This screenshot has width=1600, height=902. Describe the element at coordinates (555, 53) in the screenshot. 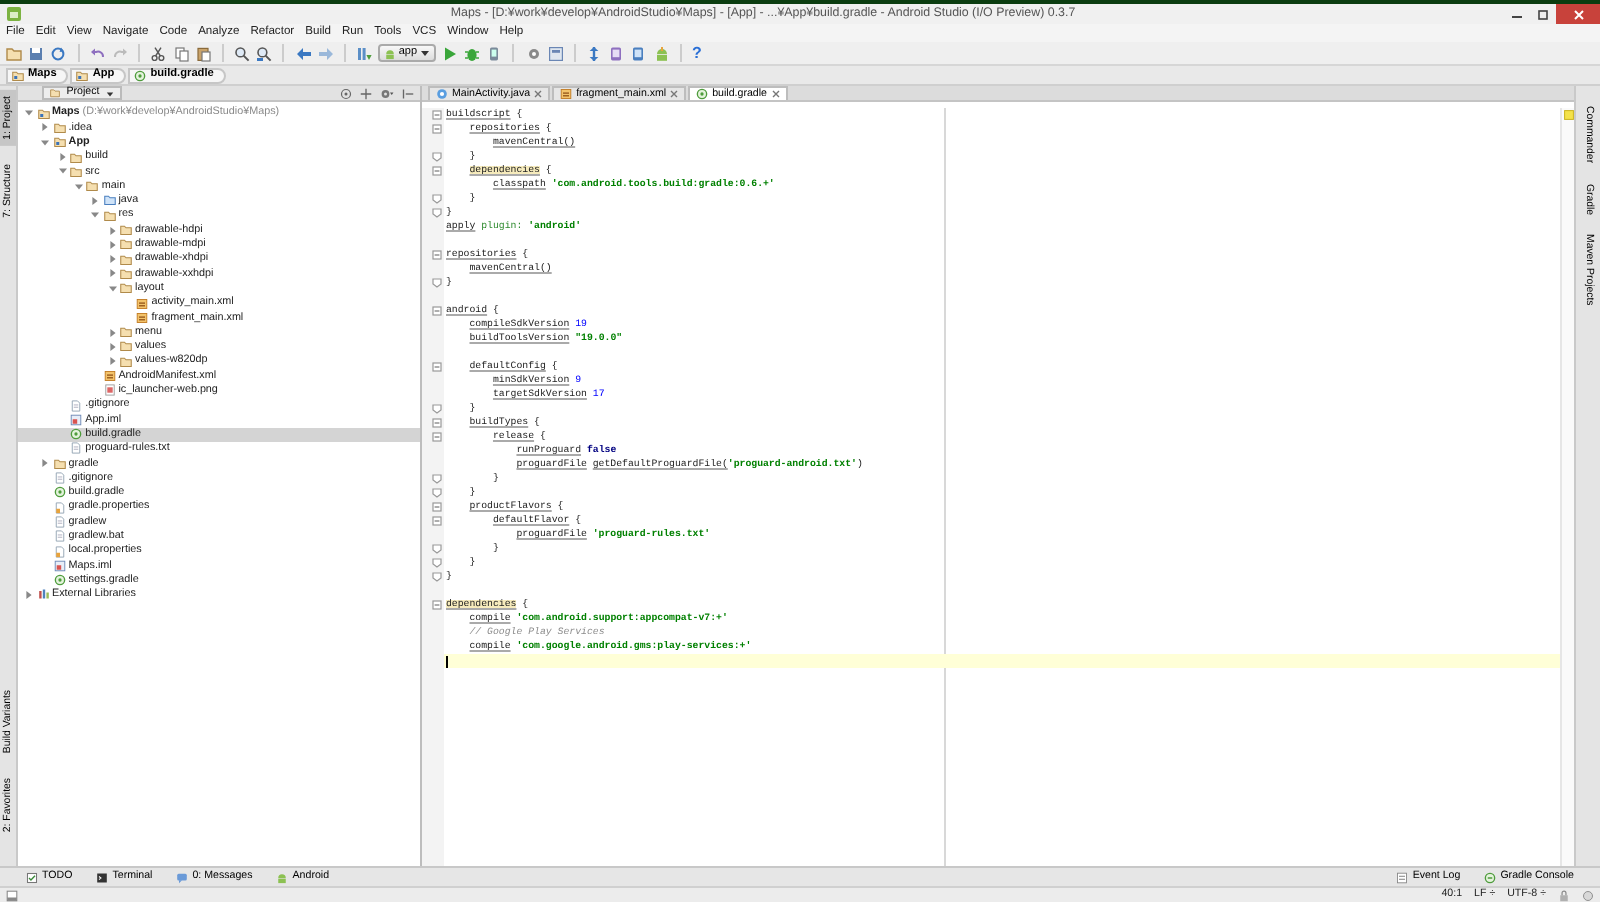

I see `structure-icon` at that location.